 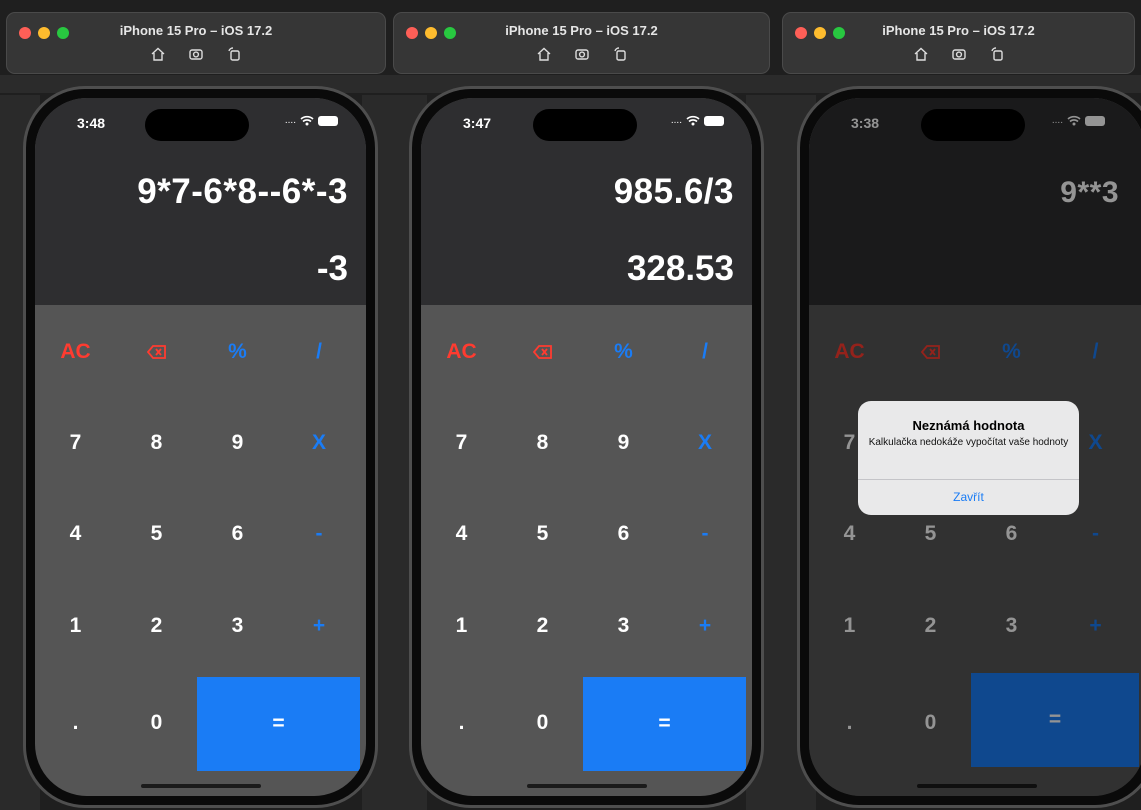 What do you see at coordinates (477, 123) in the screenshot?
I see `status-time: 3:47` at bounding box center [477, 123].